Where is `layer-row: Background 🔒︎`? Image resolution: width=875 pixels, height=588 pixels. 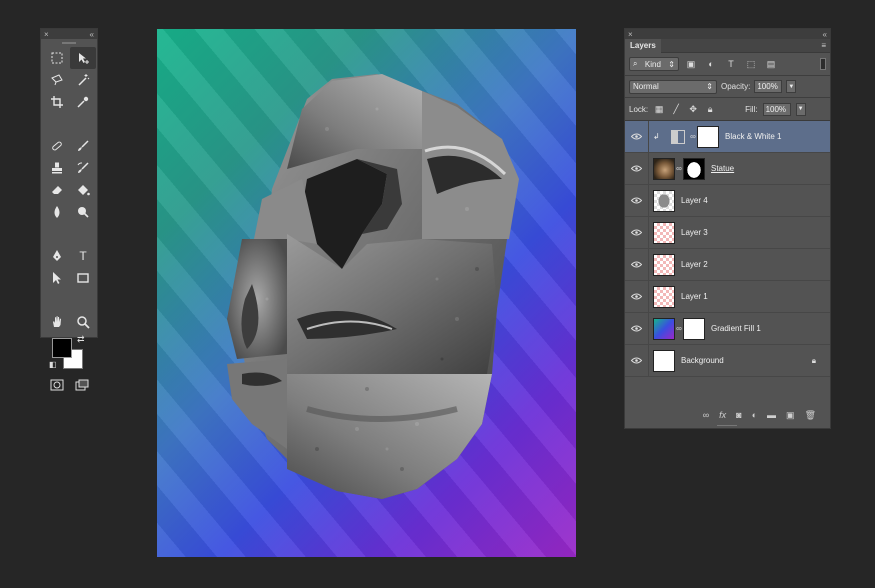 layer-row: Background 🔒︎ is located at coordinates (727, 360).